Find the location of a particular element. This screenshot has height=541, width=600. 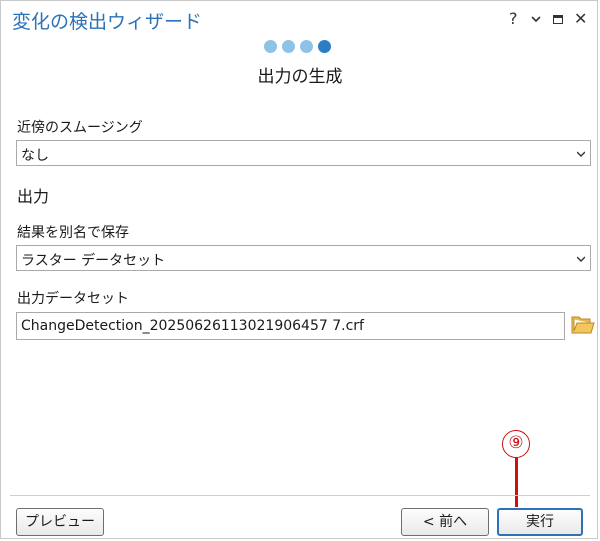

annotation-pointer-line is located at coordinates (516, 482).